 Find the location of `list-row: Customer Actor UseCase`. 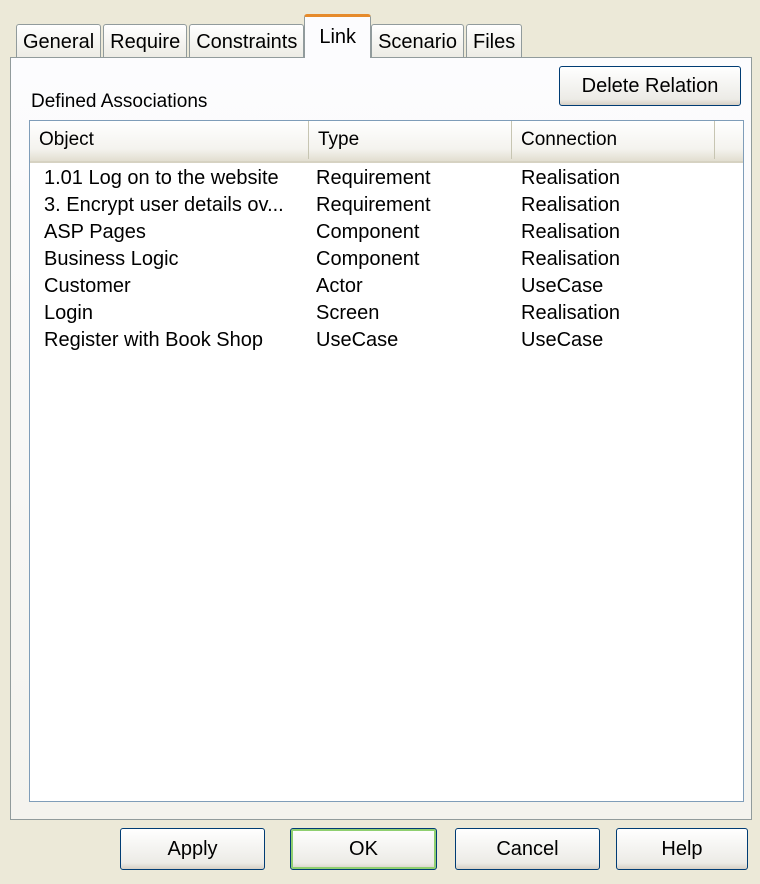

list-row: Customer Actor UseCase is located at coordinates (386, 286).